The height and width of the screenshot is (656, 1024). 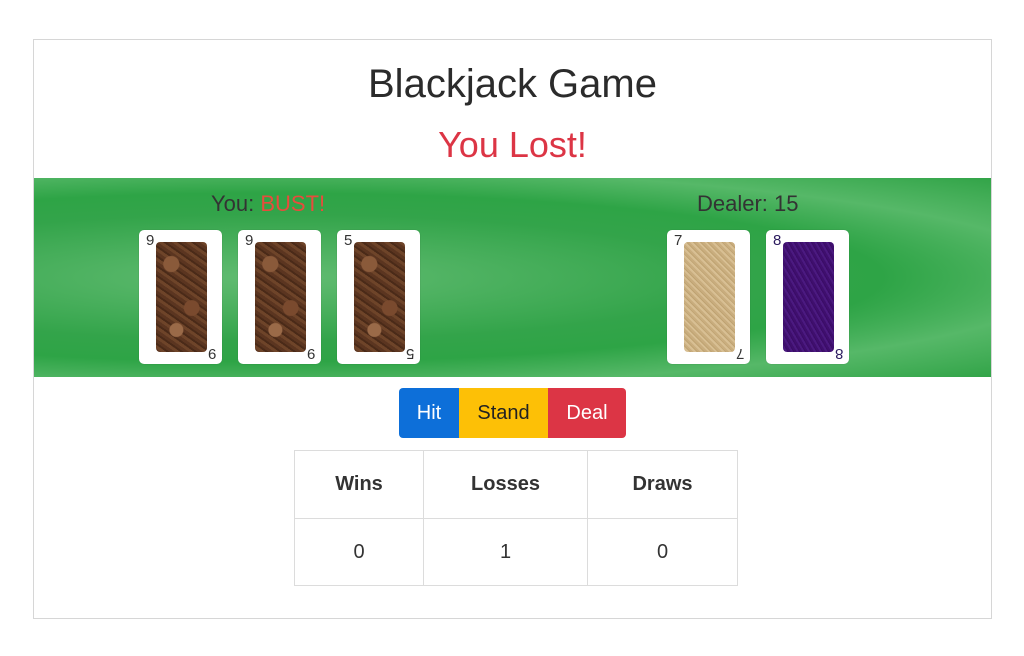 I want to click on wins-value: 0, so click(x=359, y=552).